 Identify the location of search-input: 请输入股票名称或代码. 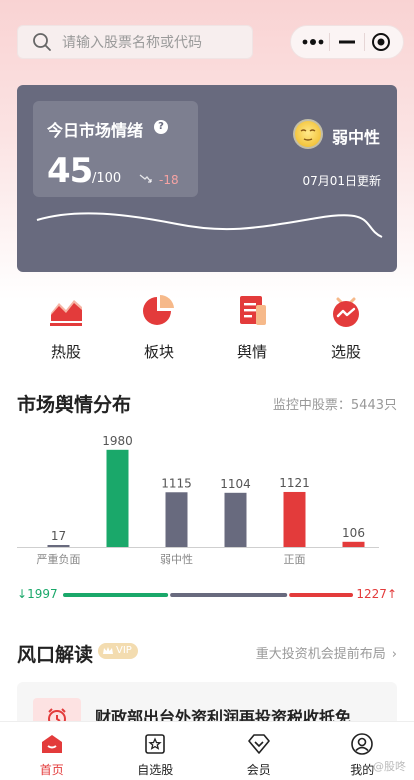
(135, 42).